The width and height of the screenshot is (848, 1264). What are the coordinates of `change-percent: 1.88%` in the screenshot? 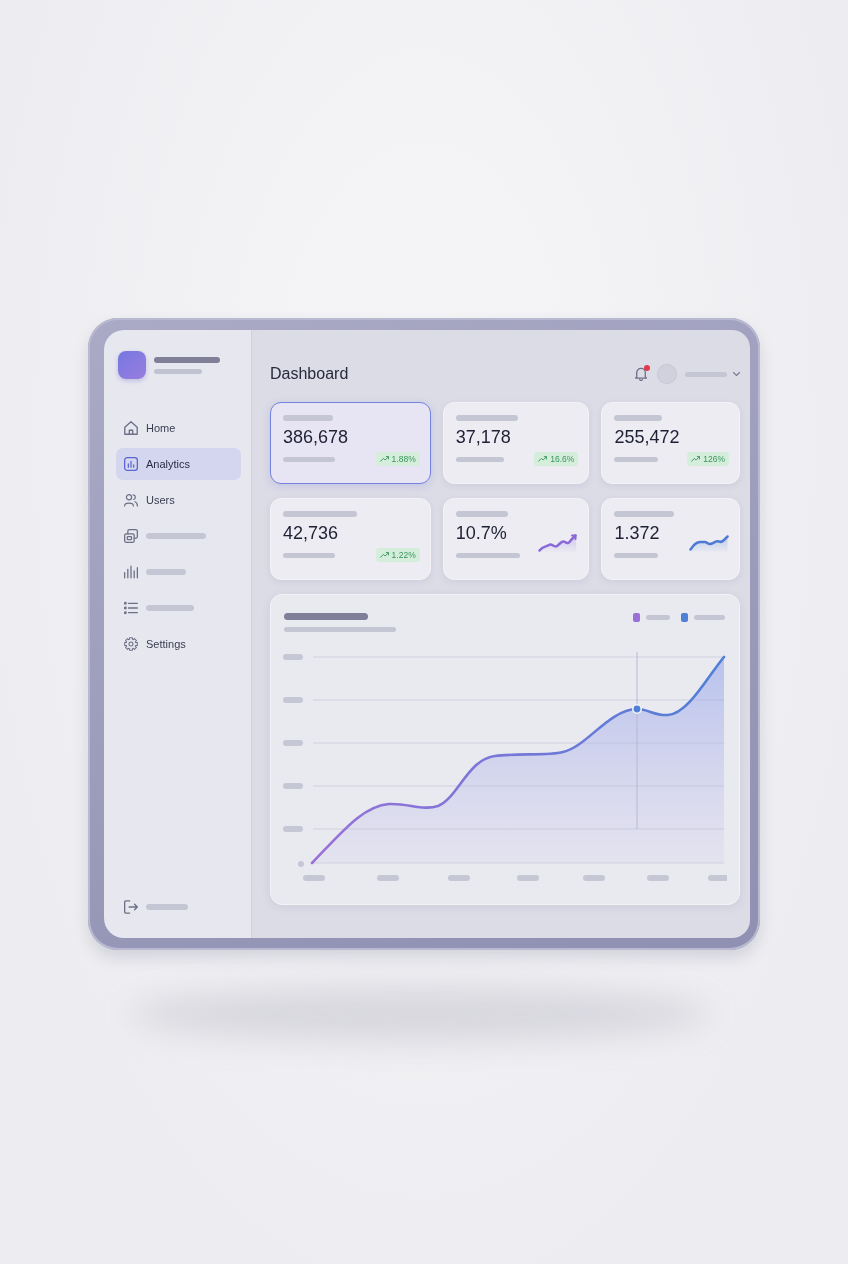 It's located at (403, 459).